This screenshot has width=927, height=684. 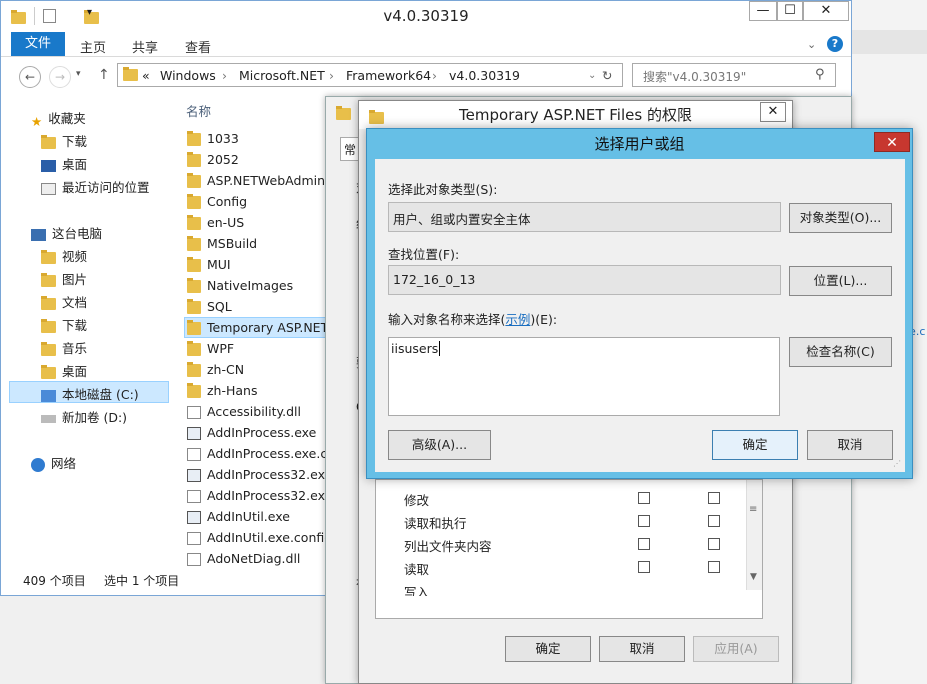 I want to click on nav-documents: 文档, so click(x=64, y=301).